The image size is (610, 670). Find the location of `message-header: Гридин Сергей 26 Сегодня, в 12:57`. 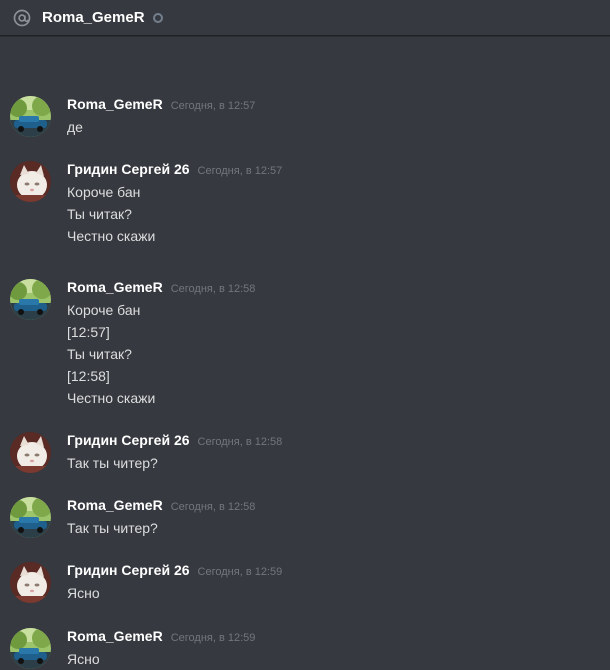

message-header: Гридин Сергей 26 Сегодня, в 12:57 is located at coordinates (333, 171).